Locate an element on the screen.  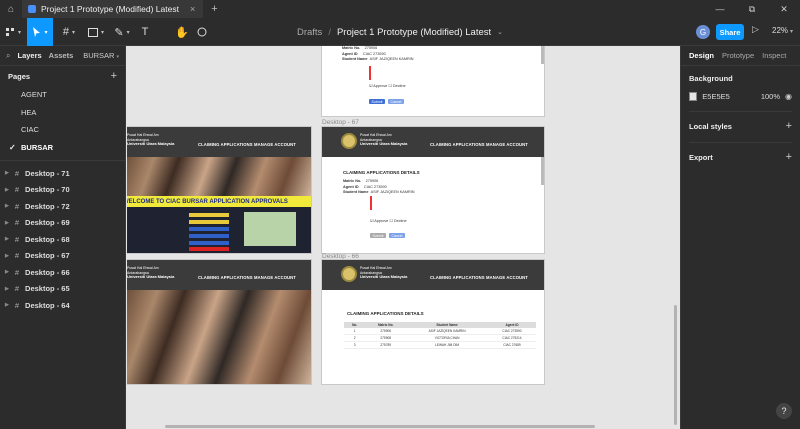
right-panel-tabs: Design Prototype Inspect is located at coordinates (740, 56).